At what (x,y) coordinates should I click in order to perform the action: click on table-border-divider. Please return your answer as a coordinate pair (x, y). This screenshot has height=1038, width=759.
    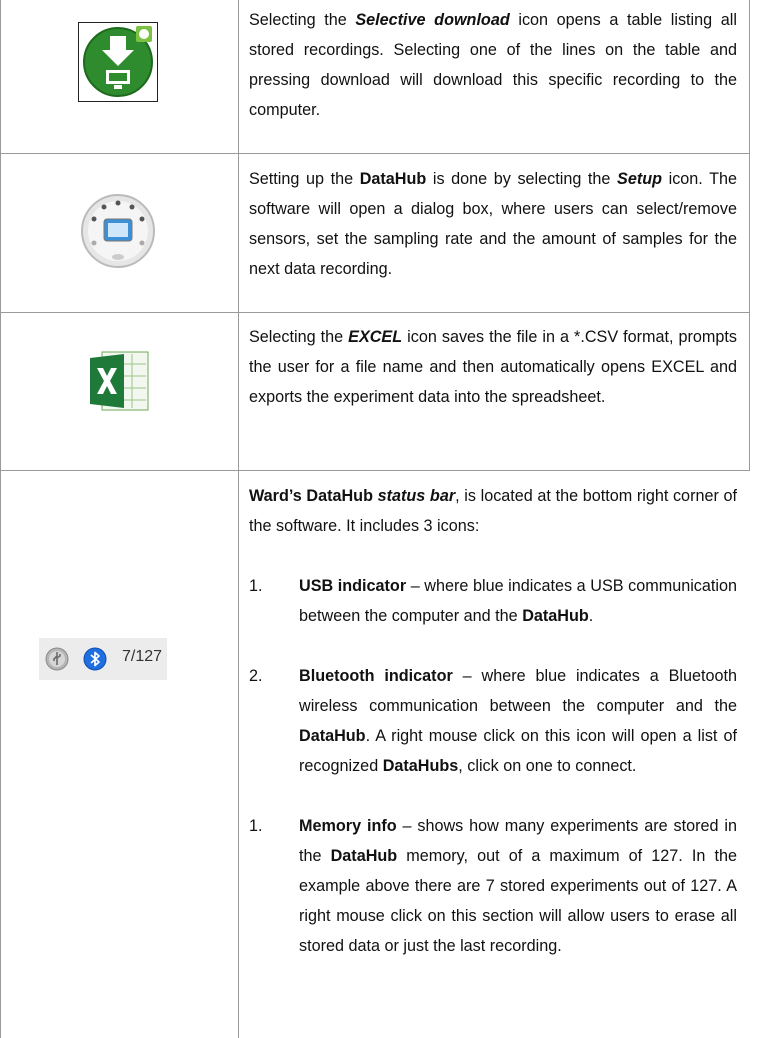
    Looking at the image, I should click on (238, 519).